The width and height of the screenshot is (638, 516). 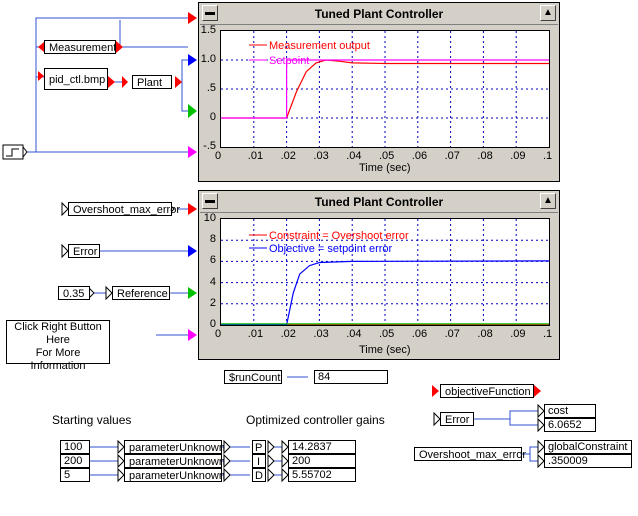 I want to click on chart-1-xlabel: Time (sec), so click(x=385, y=168).